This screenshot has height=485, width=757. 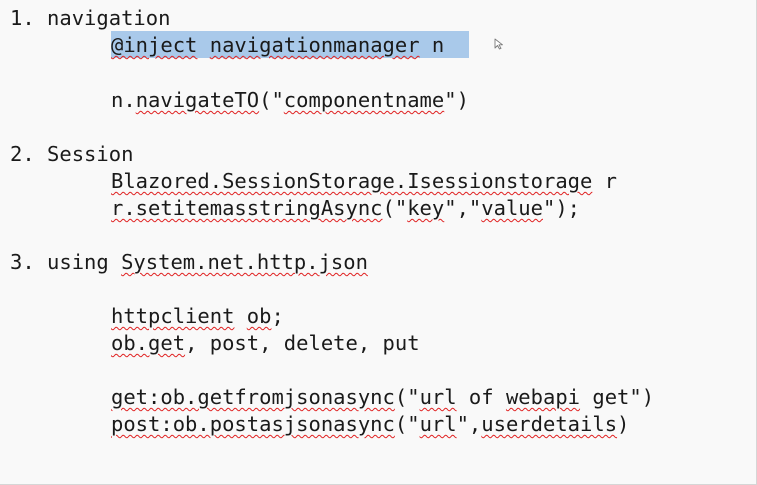 What do you see at coordinates (498, 44) in the screenshot?
I see `mouse-cursor-icon` at bounding box center [498, 44].